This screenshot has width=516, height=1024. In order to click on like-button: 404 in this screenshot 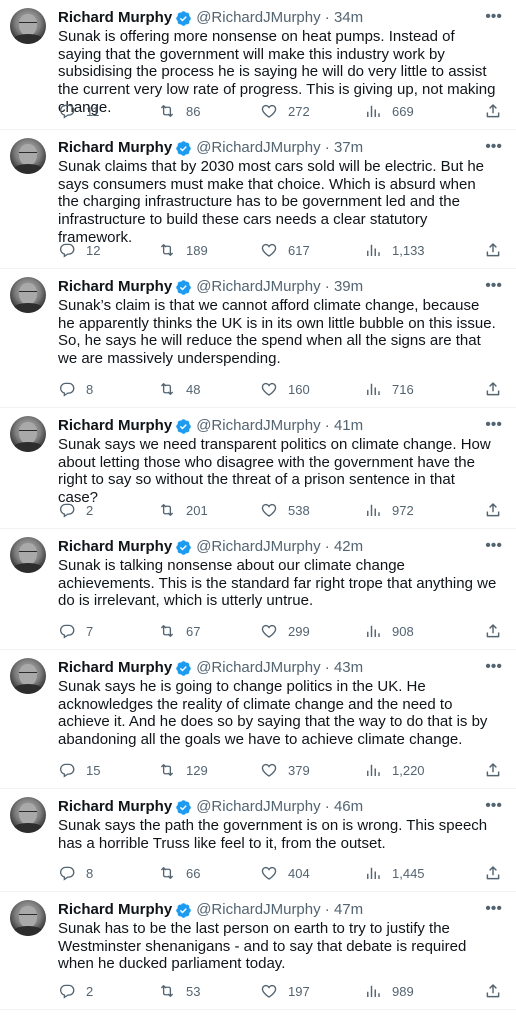, I will do `click(312, 873)`.